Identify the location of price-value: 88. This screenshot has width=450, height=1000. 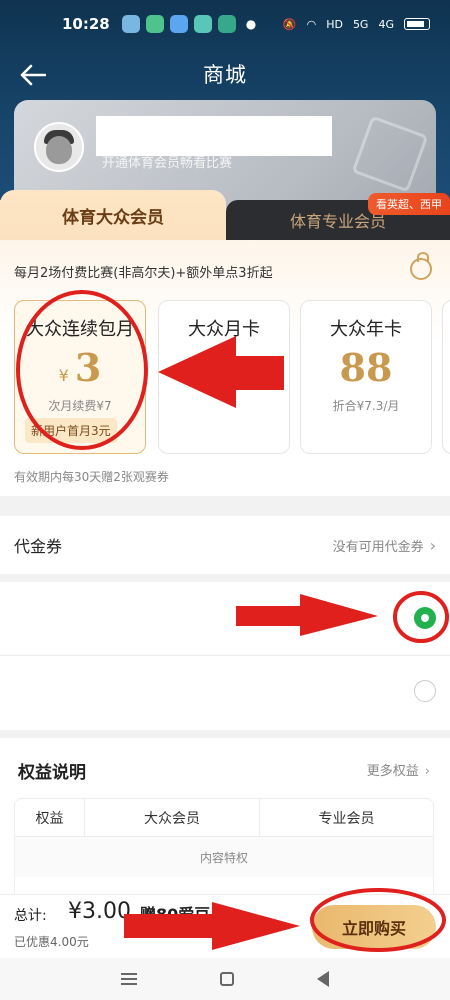
(366, 367).